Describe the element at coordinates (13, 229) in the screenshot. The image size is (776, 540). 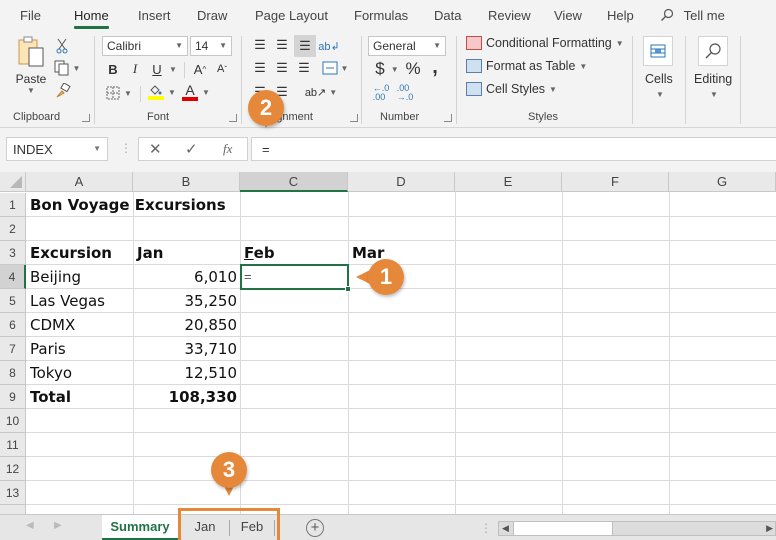
I see `row-header-2: 2` at that location.